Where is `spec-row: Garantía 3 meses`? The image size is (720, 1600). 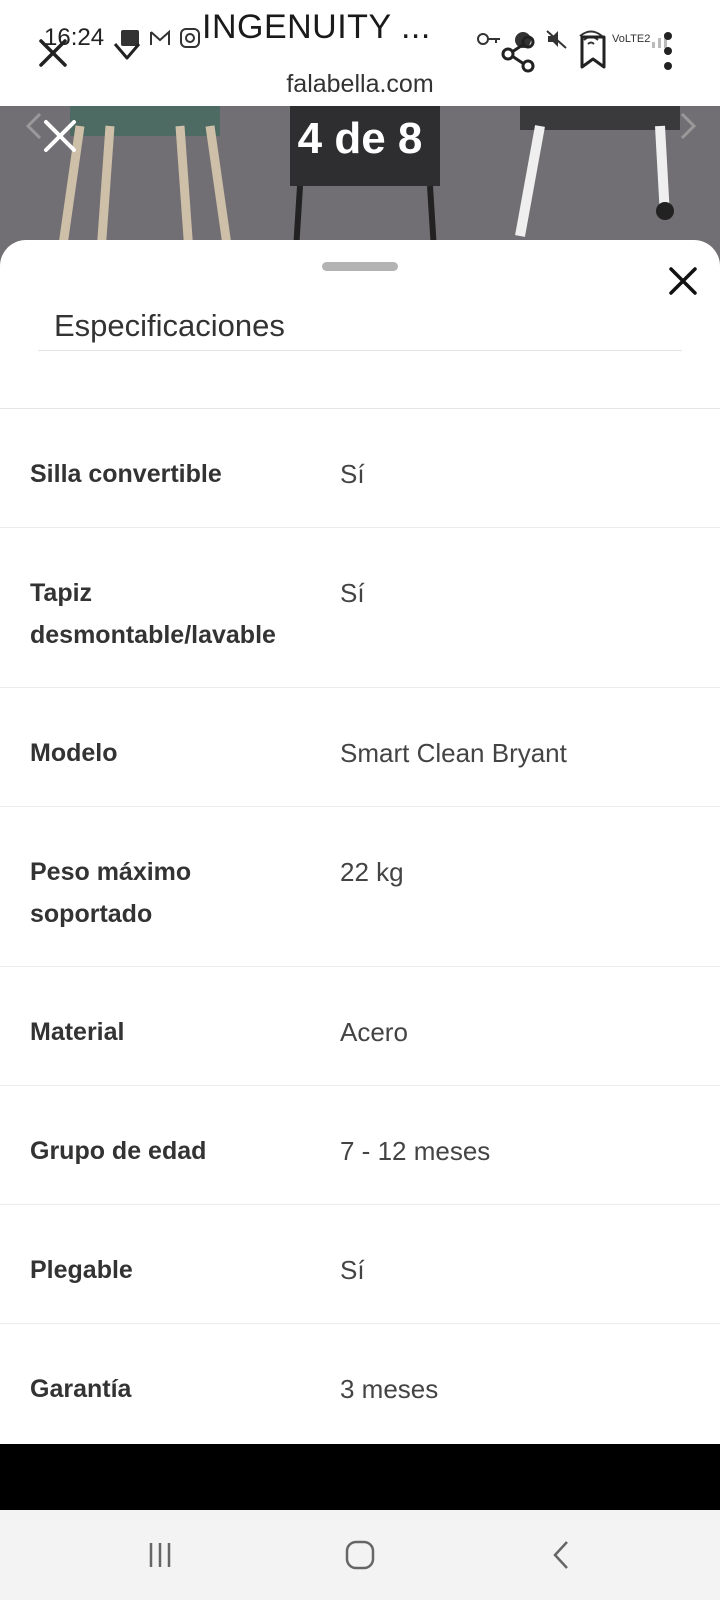 spec-row: Garantía 3 meses is located at coordinates (360, 1383).